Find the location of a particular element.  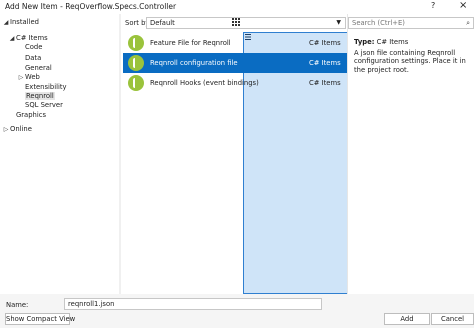

close-button: × is located at coordinates (463, 5).